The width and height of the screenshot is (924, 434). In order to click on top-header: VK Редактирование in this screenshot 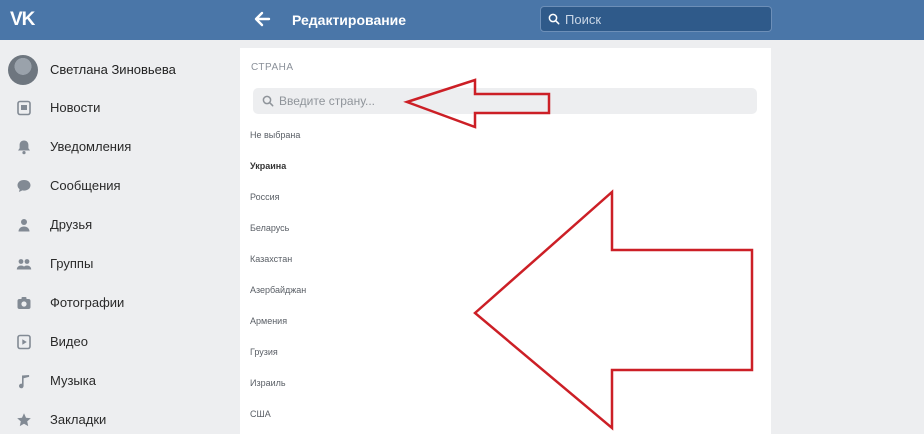, I will do `click(462, 20)`.